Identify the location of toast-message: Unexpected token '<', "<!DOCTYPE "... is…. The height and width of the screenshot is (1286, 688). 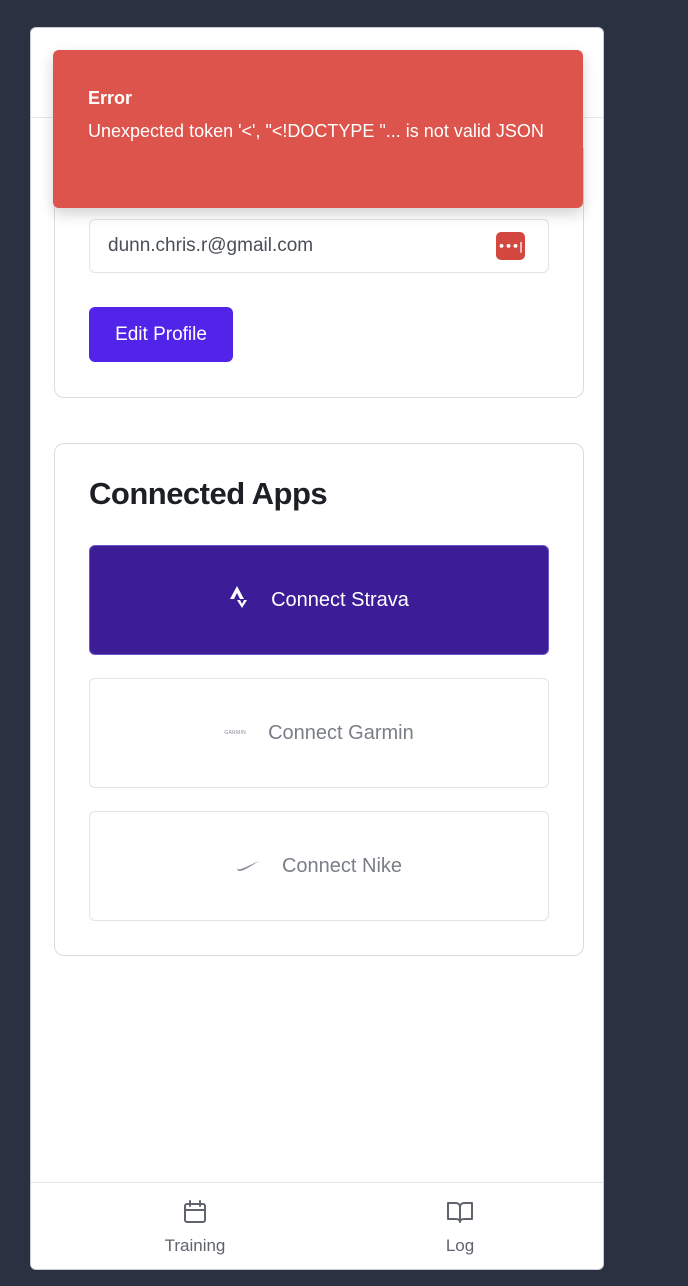
(316, 131).